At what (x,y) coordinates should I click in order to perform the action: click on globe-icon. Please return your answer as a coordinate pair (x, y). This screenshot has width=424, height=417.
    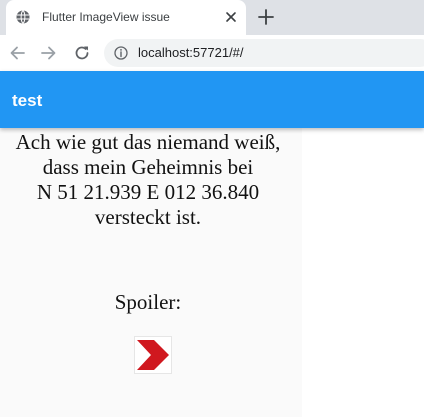
    Looking at the image, I should click on (23, 17).